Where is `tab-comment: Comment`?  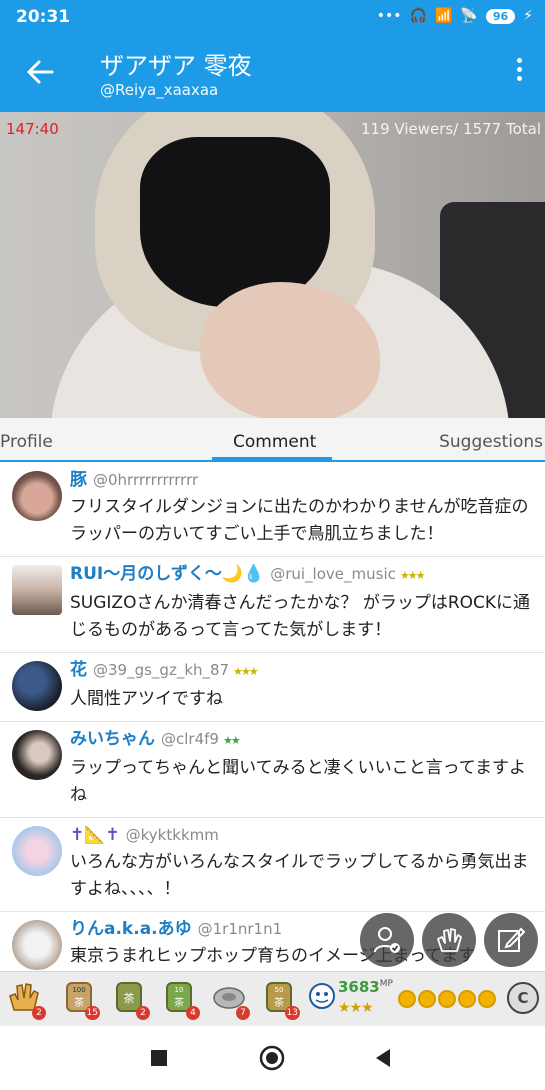
tab-comment: Comment is located at coordinates (274, 442).